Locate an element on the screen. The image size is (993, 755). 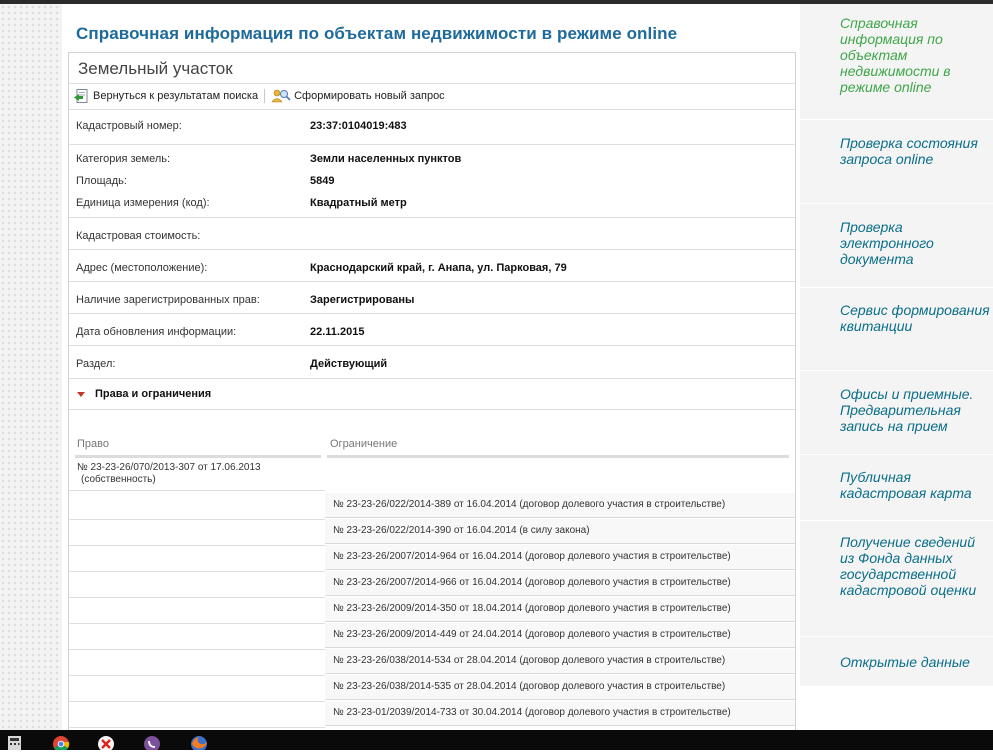
field-label: Дата обновления информации: is located at coordinates (156, 332).